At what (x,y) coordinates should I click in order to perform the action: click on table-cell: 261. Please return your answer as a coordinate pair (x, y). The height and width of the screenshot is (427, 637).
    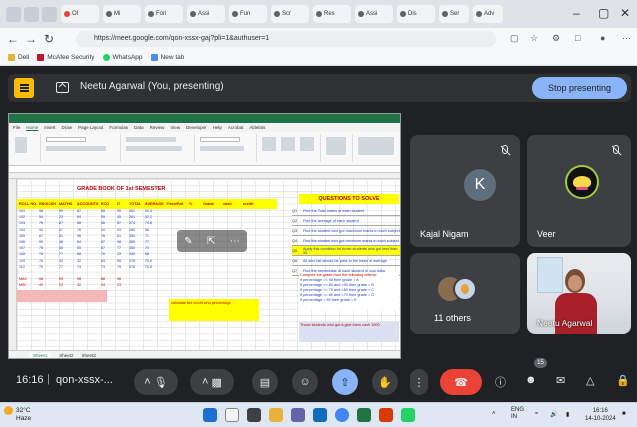
    Looking at the image, I should click on (132, 217).